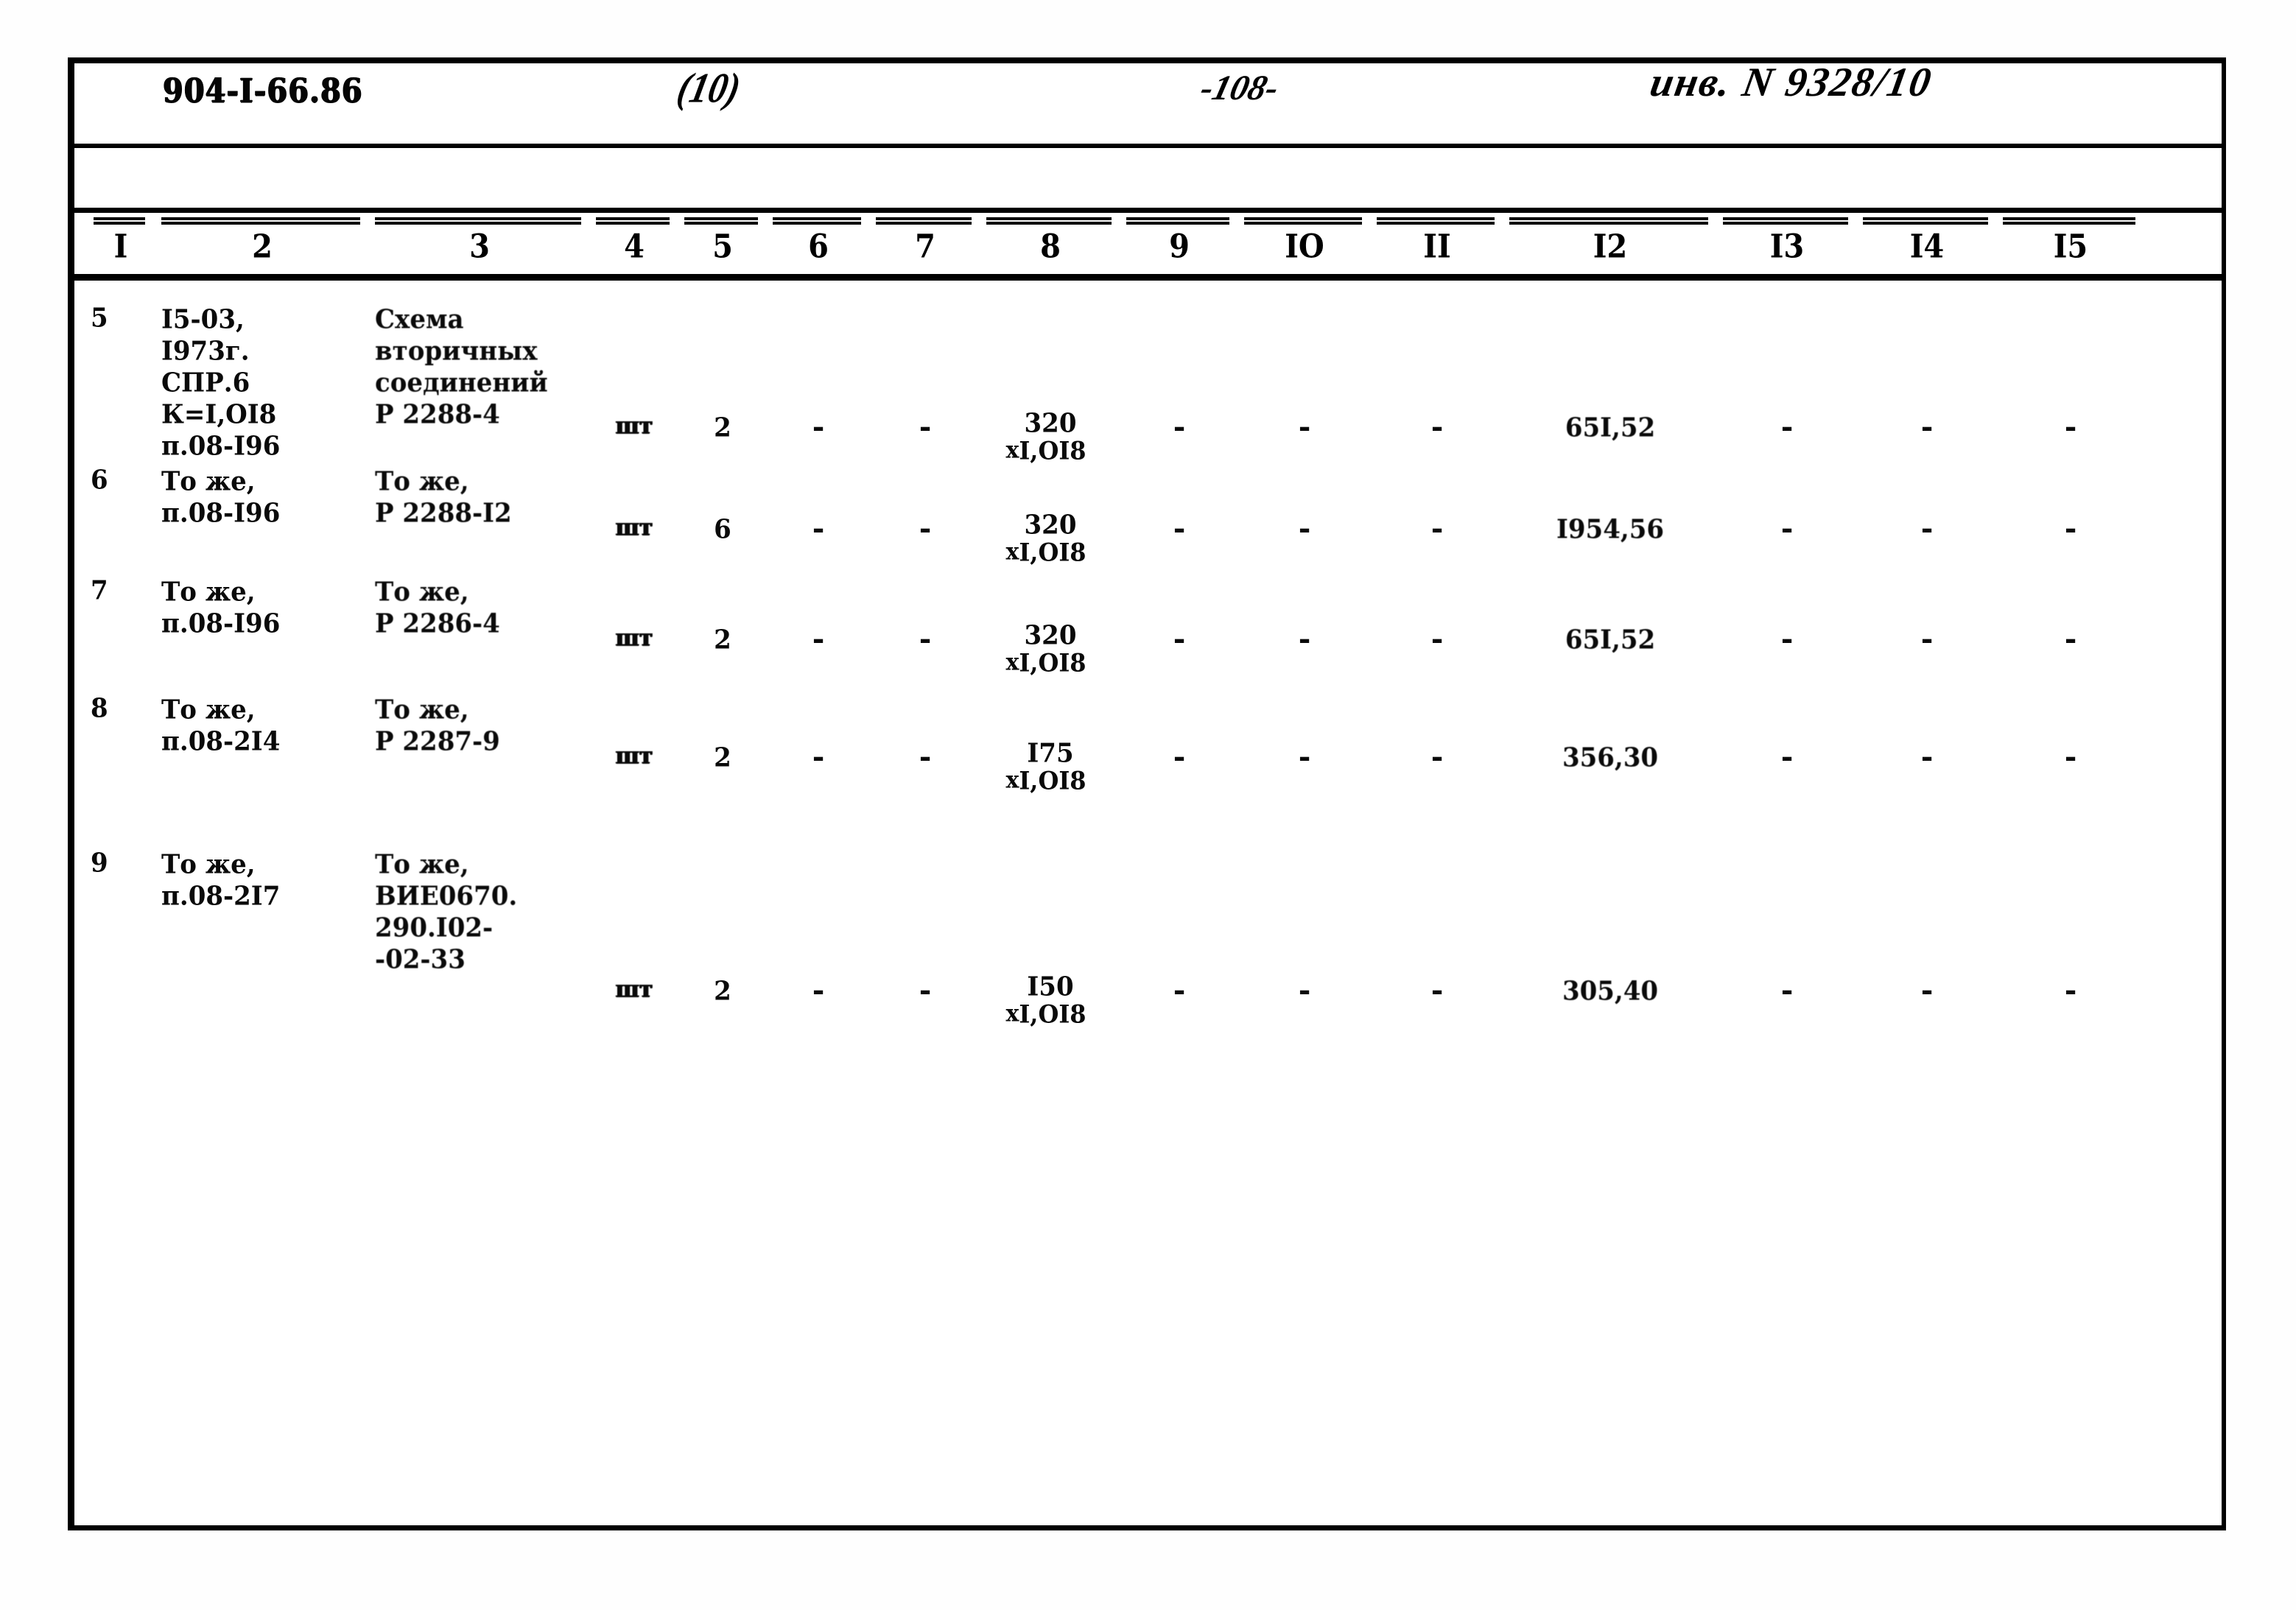 The width and height of the screenshot is (2296, 1610). Describe the element at coordinates (99, 708) in the screenshot. I see `row-number: 8` at that location.